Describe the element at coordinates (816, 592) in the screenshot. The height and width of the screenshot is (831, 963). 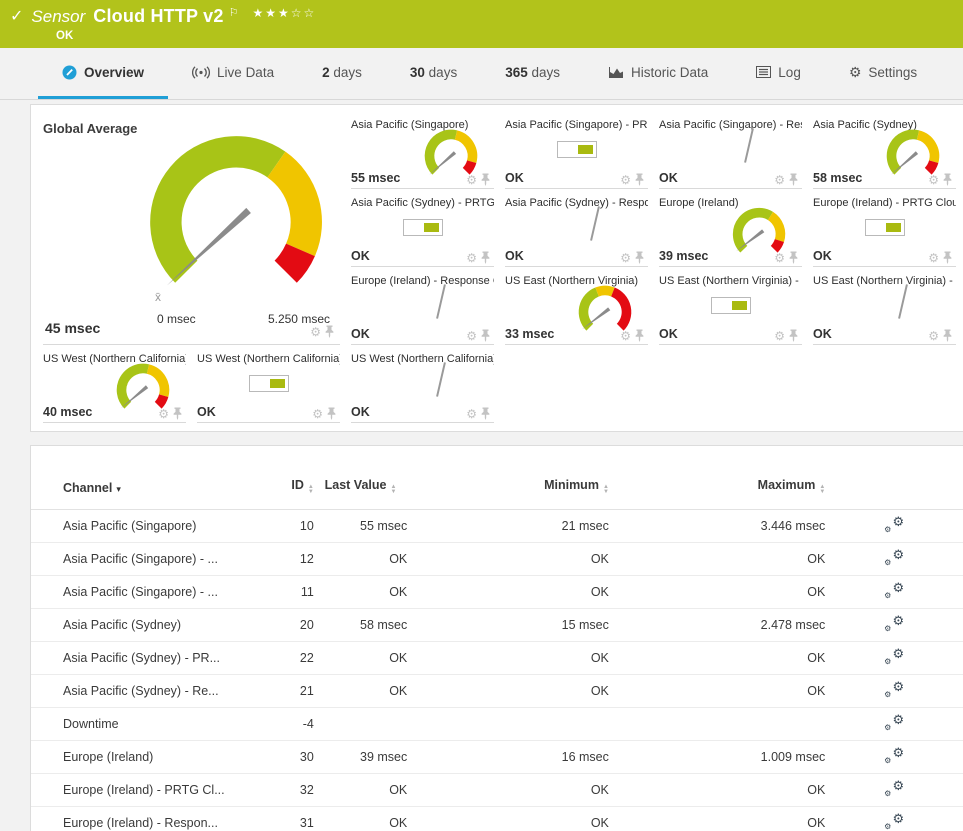
I see `cell-max: OK` at that location.